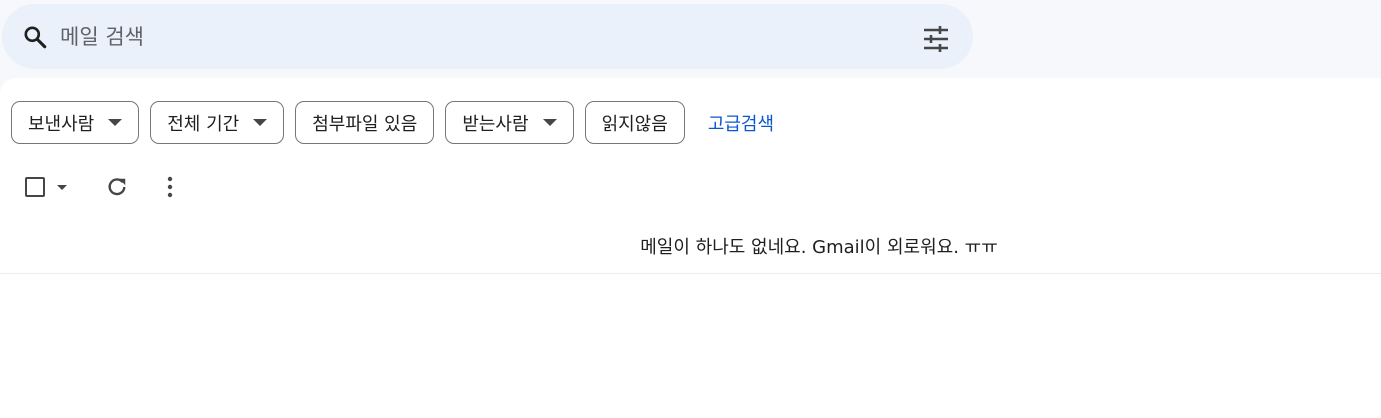 The width and height of the screenshot is (1381, 418). Describe the element at coordinates (819, 247) in the screenshot. I see `empty-inbox-message: 메일이 하나도 없네요. Gmail이 외로워요. ㅠㅠ` at that location.